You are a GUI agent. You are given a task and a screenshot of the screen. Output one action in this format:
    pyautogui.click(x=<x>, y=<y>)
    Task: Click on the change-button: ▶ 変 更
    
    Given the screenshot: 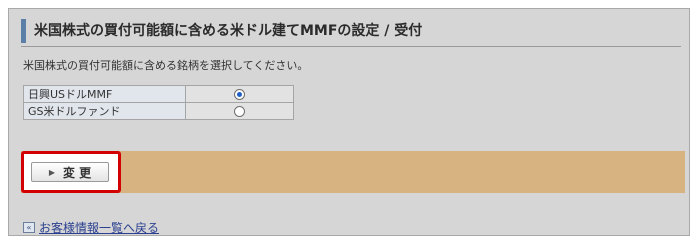 What is the action you would take?
    pyautogui.click(x=70, y=172)
    